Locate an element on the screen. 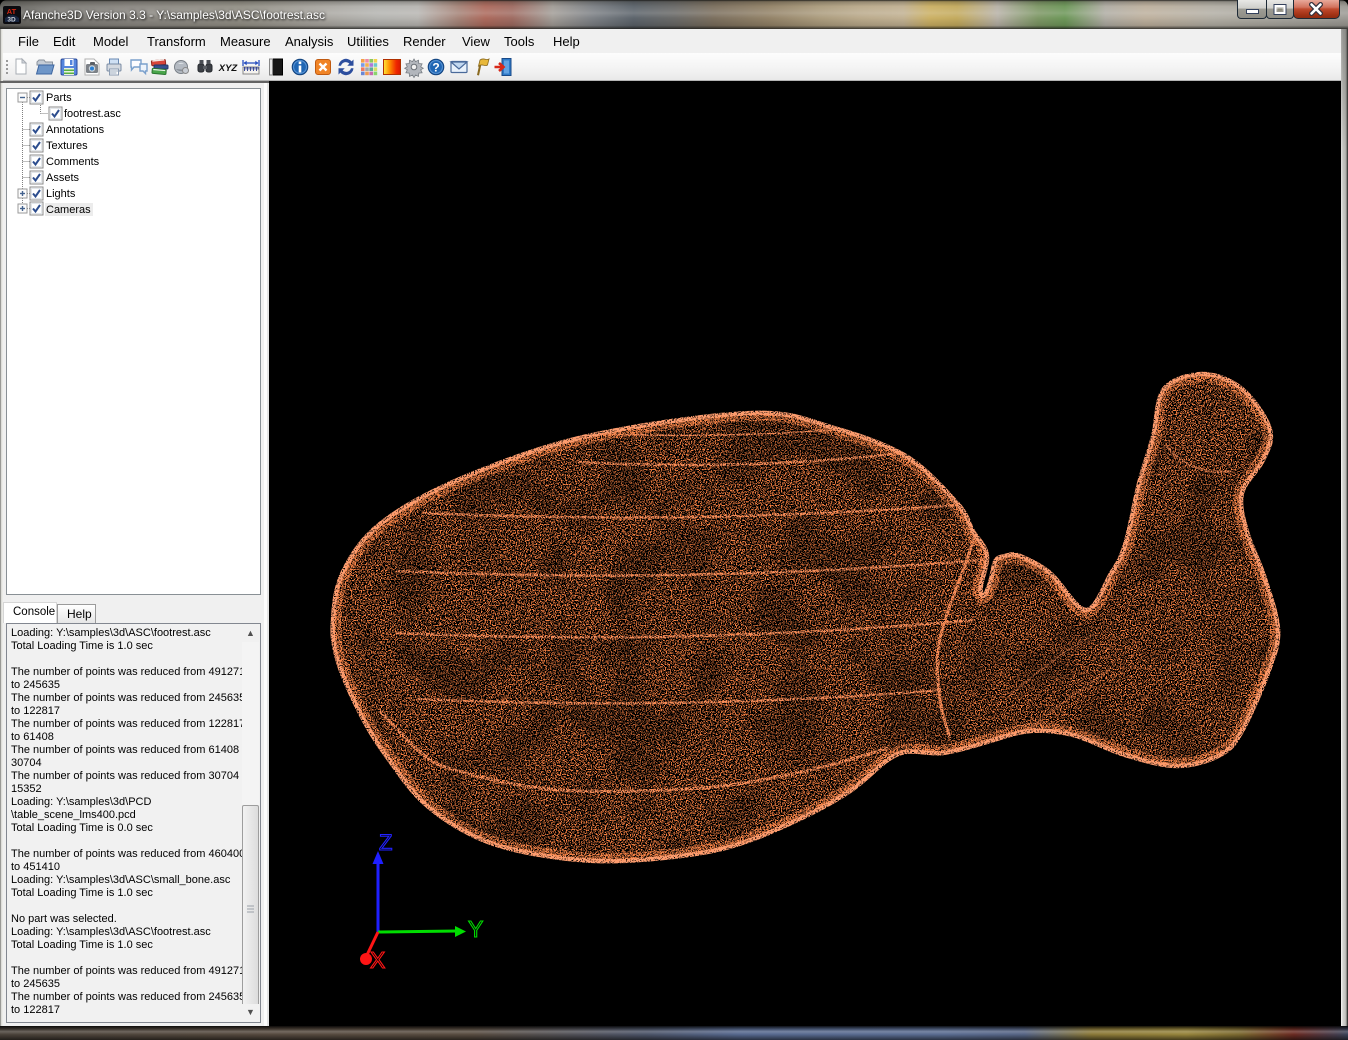  svg-text: X is located at coordinates (377, 960).